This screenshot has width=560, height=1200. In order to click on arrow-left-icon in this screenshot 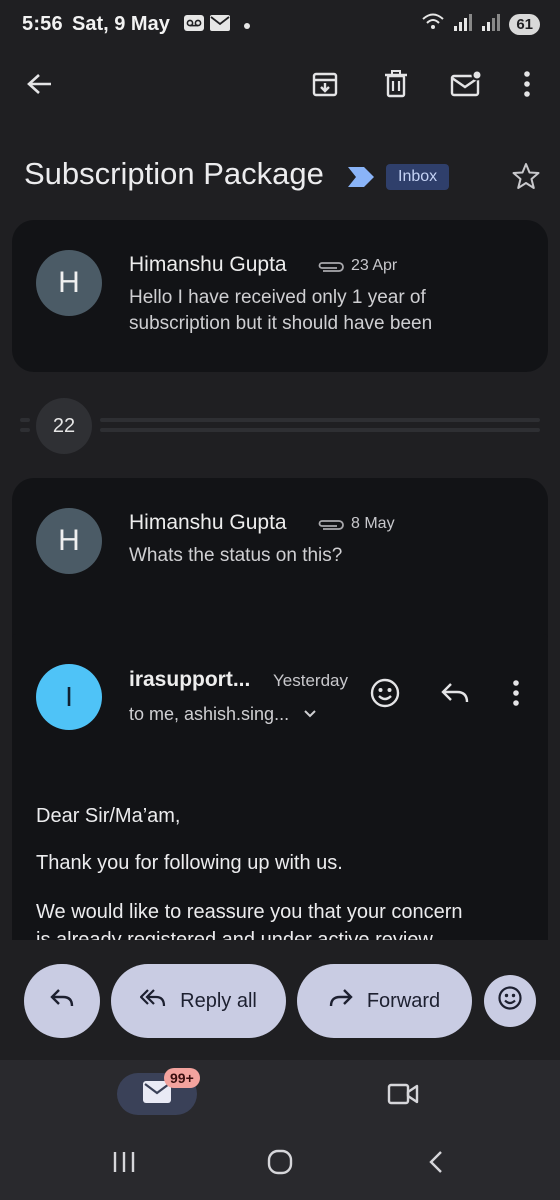, I will do `click(40, 86)`.